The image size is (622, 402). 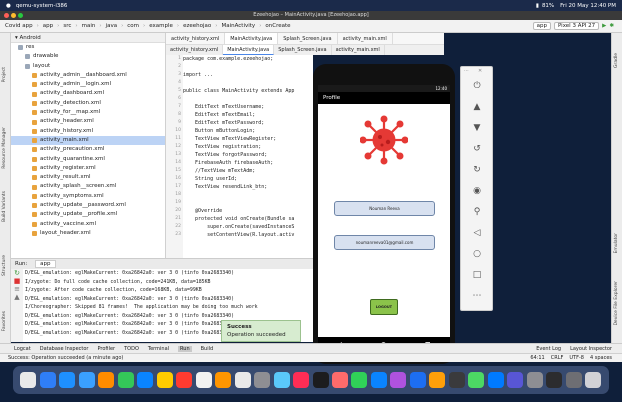 I want to click on project-tree-item: drawable, so click(x=88, y=56).